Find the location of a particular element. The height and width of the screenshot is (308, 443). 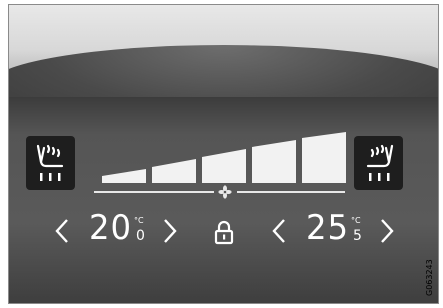

catalog-code: G063243 is located at coordinates (428, 274).